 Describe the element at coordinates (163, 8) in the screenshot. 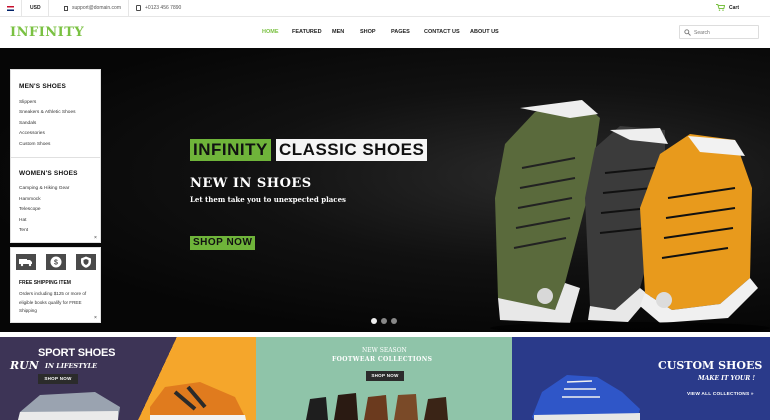

I see `phone-text: +0123 456 7890` at that location.